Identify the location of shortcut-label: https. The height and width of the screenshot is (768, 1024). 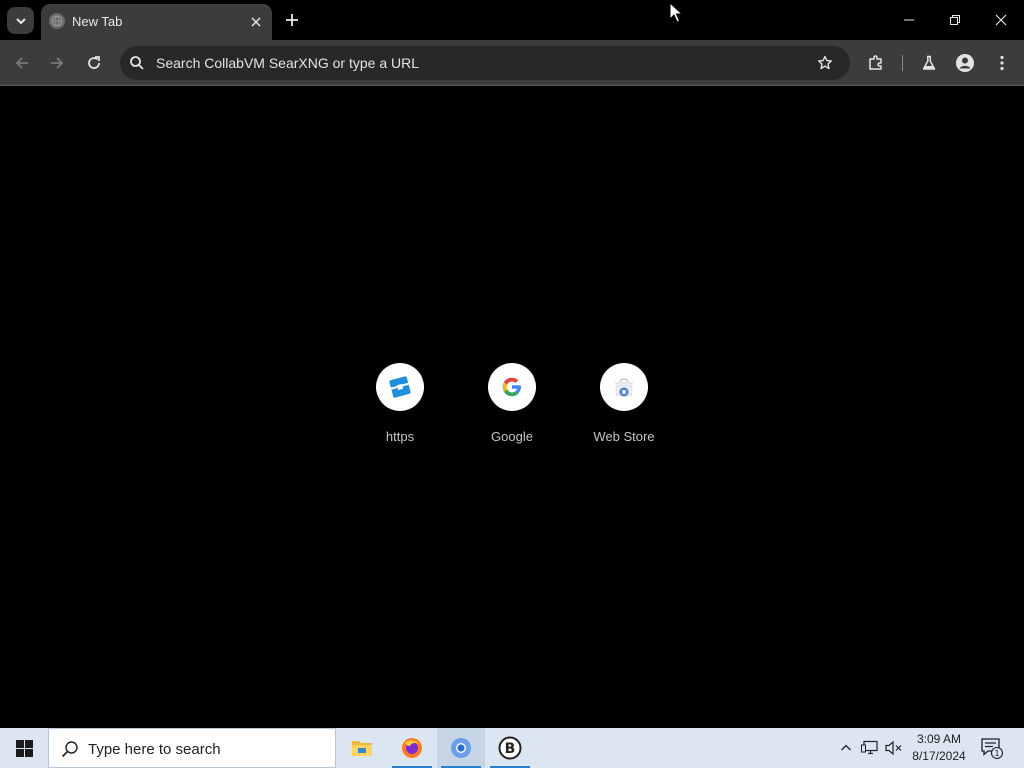
(400, 436).